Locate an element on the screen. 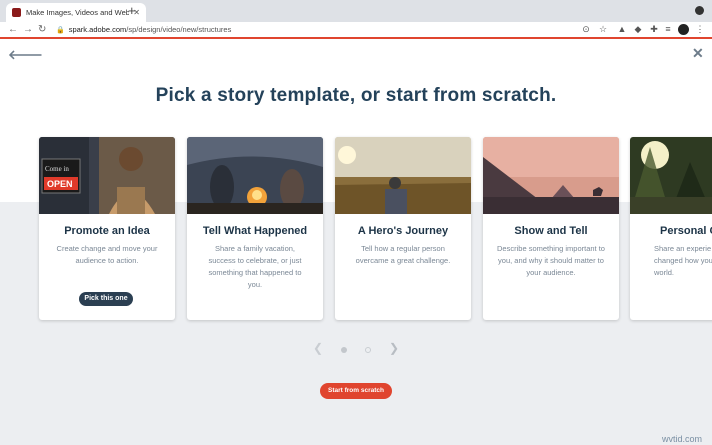 Image resolution: width=712 pixels, height=445 pixels. browser-tab: Make Images, Videos and Web ✕ is located at coordinates (76, 12).